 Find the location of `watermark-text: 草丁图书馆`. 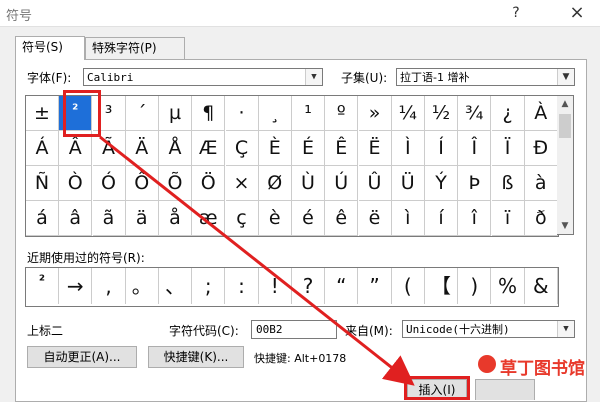

watermark-text: 草丁图书馆 is located at coordinates (542, 369).